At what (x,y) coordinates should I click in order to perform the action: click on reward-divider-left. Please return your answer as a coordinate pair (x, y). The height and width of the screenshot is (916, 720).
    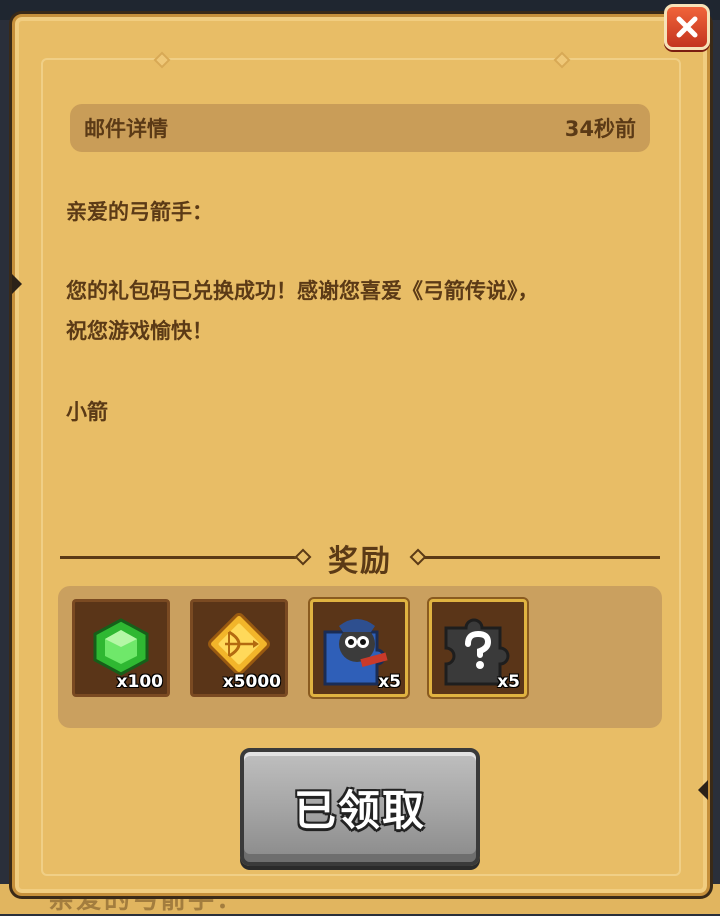
    Looking at the image, I should click on (178, 557).